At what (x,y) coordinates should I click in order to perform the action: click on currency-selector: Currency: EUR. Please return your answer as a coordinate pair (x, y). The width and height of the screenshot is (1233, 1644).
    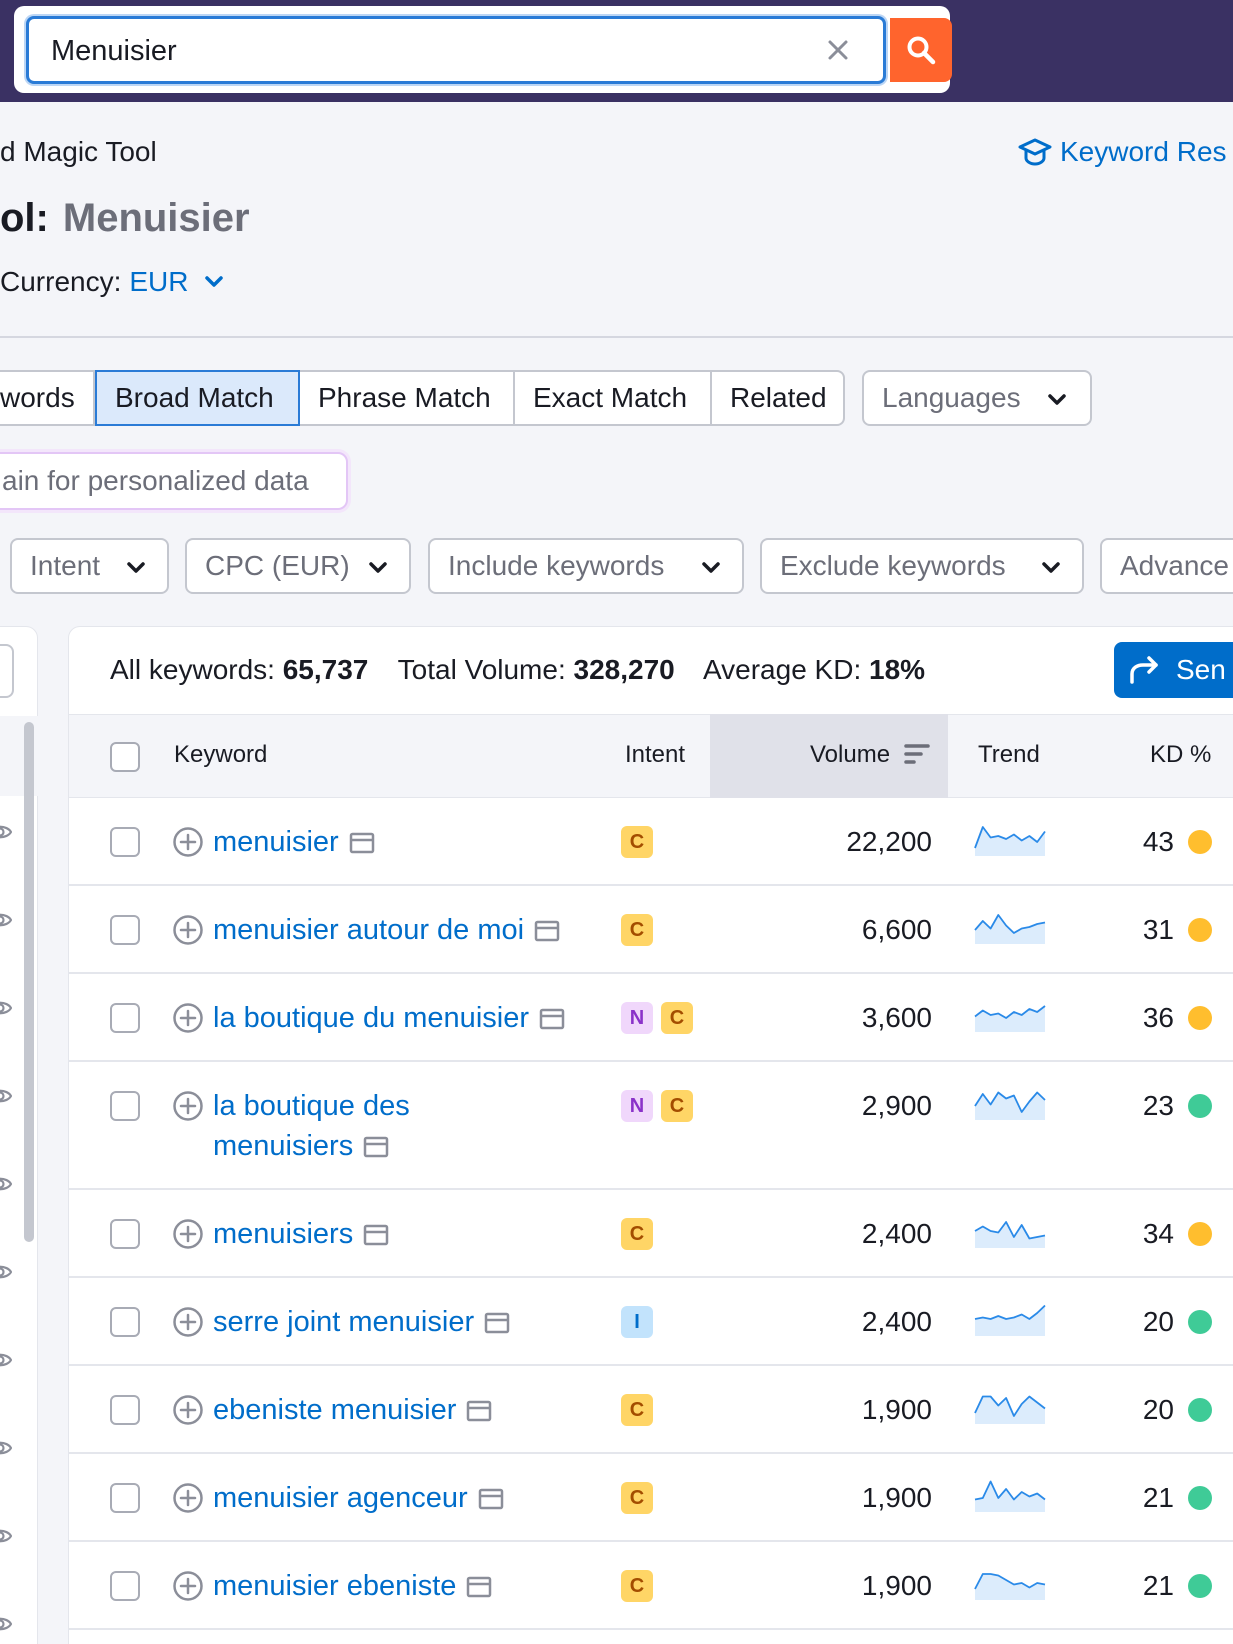
    Looking at the image, I should click on (114, 282).